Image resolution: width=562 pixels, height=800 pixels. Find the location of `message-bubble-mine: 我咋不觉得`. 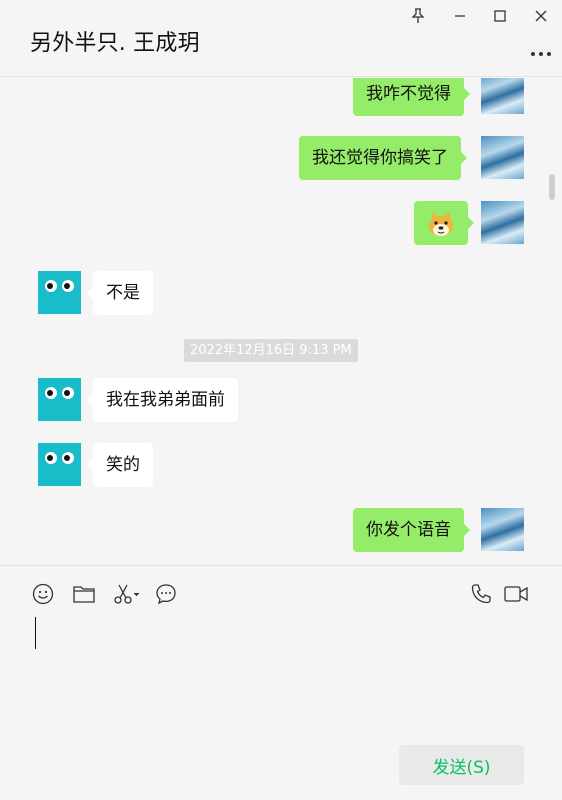

message-bubble-mine: 我咋不觉得 is located at coordinates (411, 97).